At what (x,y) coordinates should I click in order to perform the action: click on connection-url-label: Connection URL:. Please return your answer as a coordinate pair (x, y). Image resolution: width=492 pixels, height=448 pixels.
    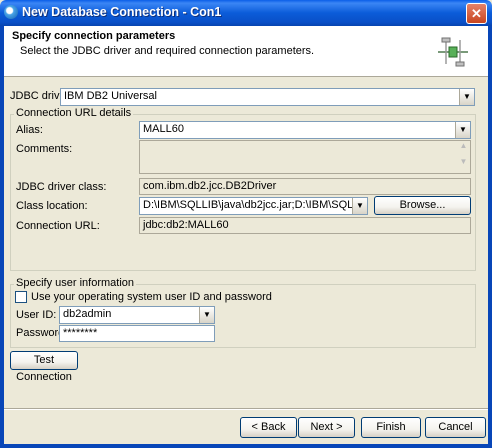
    Looking at the image, I should click on (58, 226).